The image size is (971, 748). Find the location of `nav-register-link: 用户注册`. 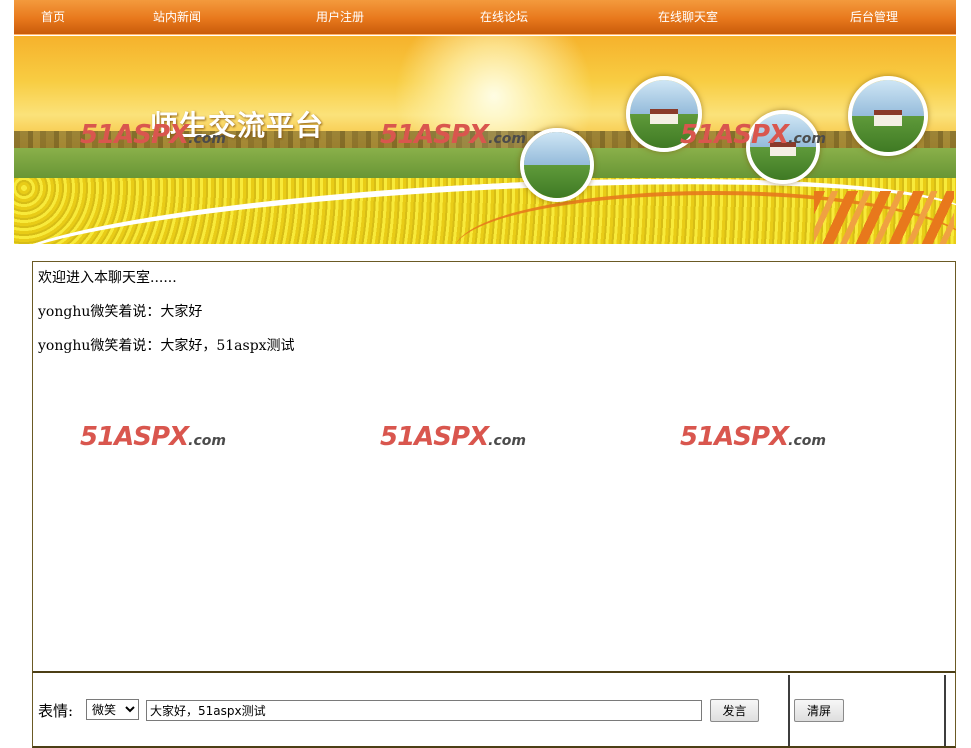

nav-register-link: 用户注册 is located at coordinates (340, 17).